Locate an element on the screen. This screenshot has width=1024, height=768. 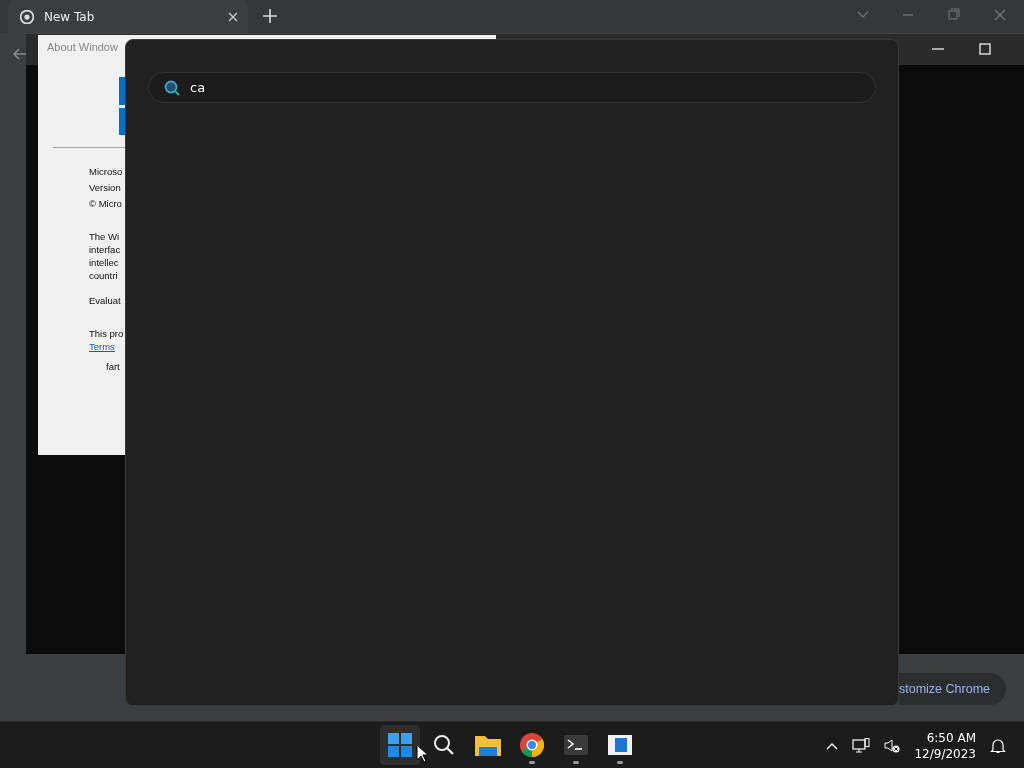
maximize-icon is located at coordinates (985, 49).